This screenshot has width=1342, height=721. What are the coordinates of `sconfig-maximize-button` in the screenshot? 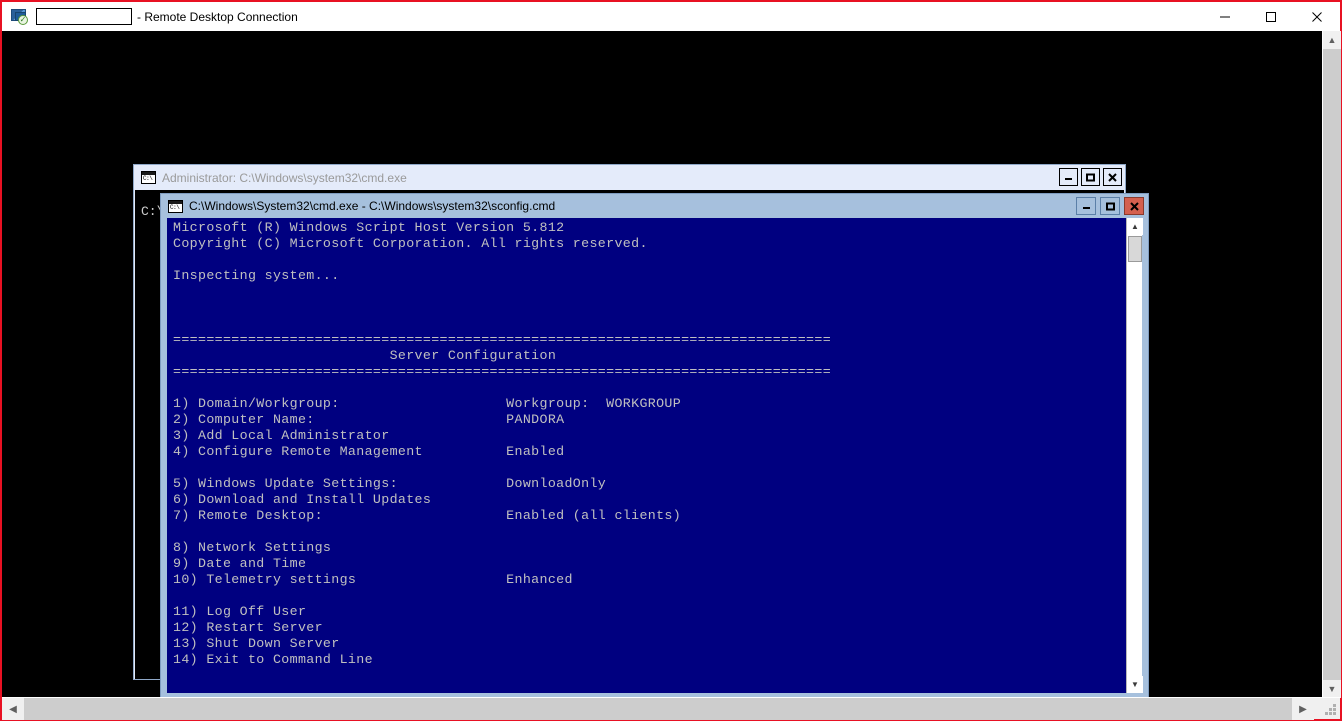 It's located at (1110, 206).